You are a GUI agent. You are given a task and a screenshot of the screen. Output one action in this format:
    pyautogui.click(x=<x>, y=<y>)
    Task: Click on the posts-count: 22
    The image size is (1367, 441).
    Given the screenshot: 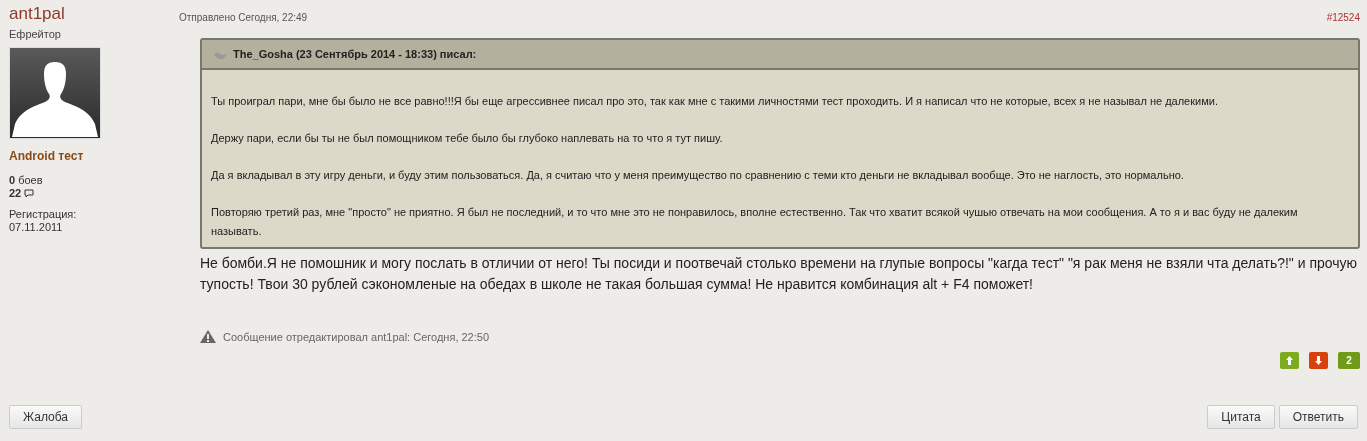 What is the action you would take?
    pyautogui.click(x=15, y=193)
    